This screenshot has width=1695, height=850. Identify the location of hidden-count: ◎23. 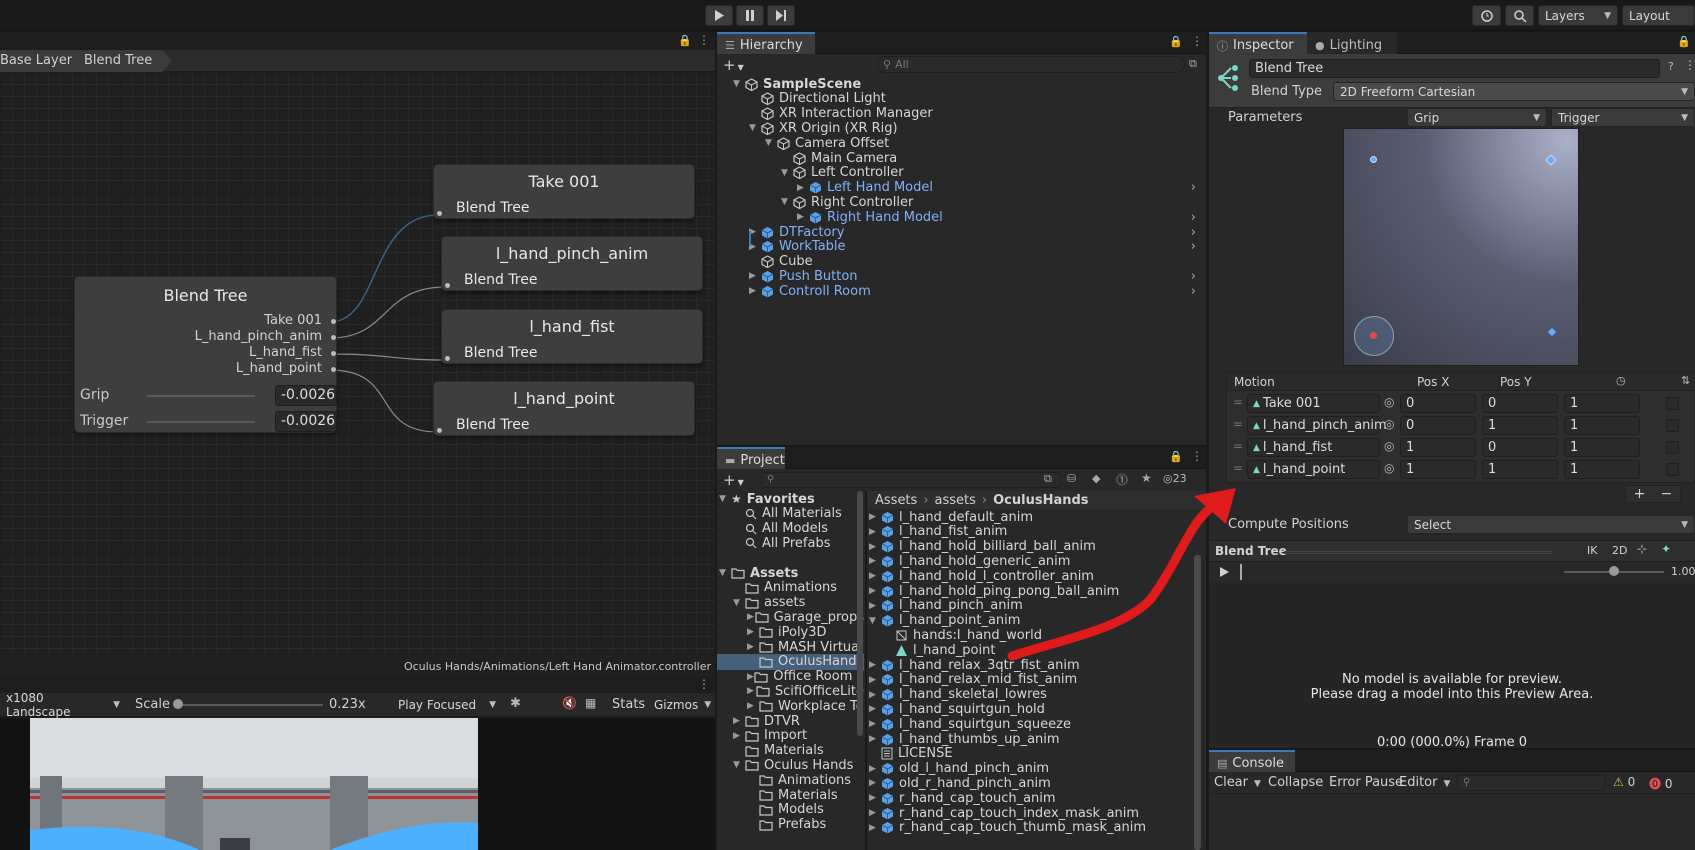
(1175, 478).